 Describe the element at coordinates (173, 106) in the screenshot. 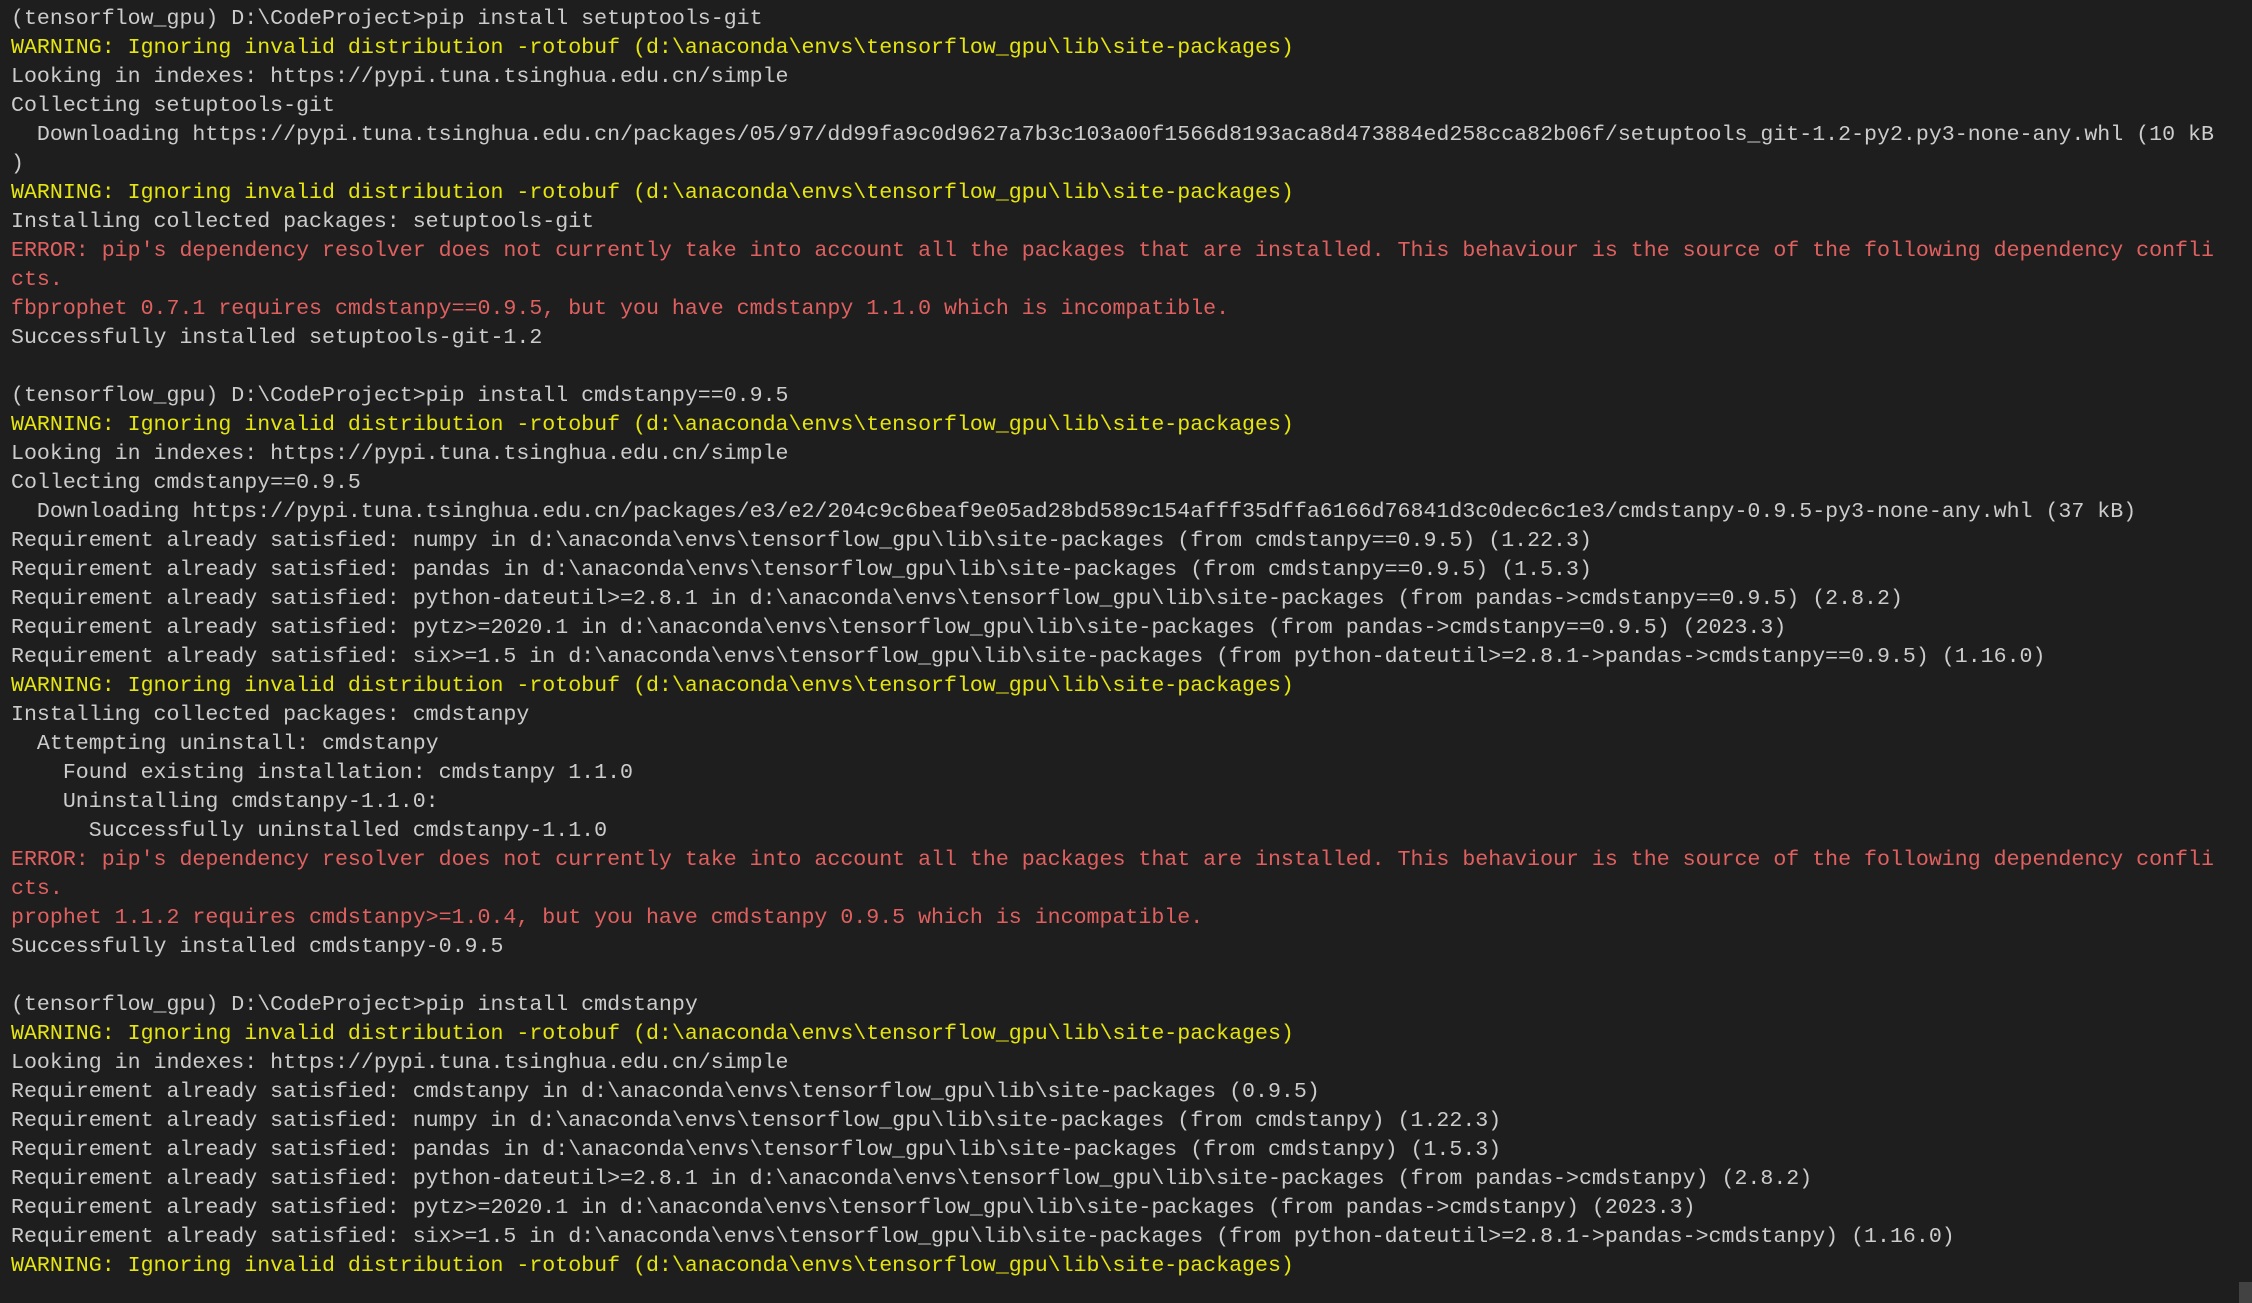

I see `terminal-output-line: Collecting setuptools-git` at that location.